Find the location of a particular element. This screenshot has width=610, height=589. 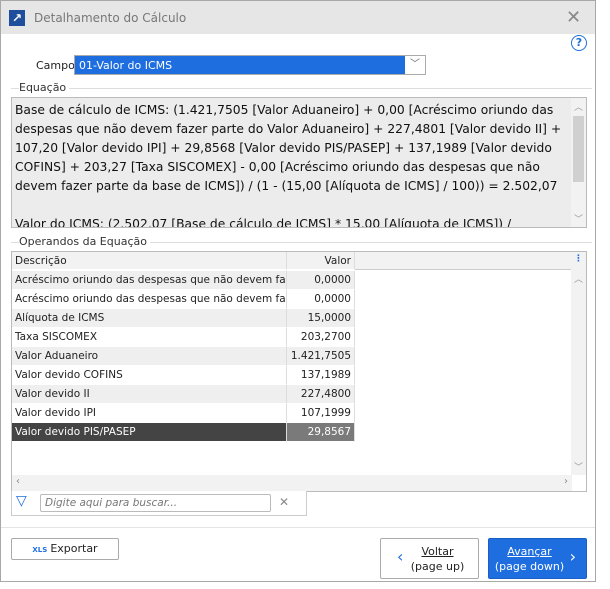

cell-valor: 15,0000 is located at coordinates (321, 318).